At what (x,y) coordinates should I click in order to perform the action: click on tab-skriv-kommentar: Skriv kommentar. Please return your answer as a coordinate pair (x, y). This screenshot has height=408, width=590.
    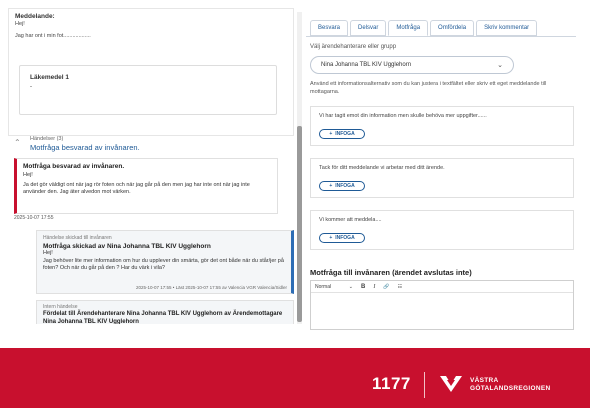
    Looking at the image, I should click on (507, 28).